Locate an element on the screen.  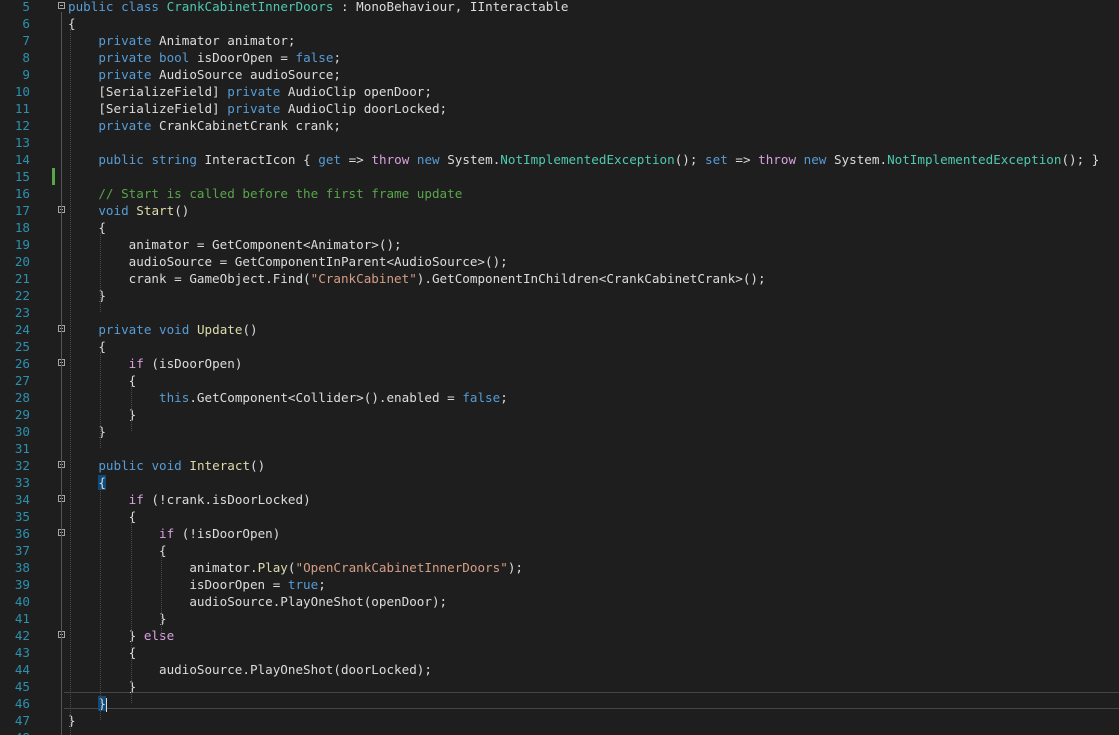
code-token: [SerializeField] is located at coordinates (148, 108).